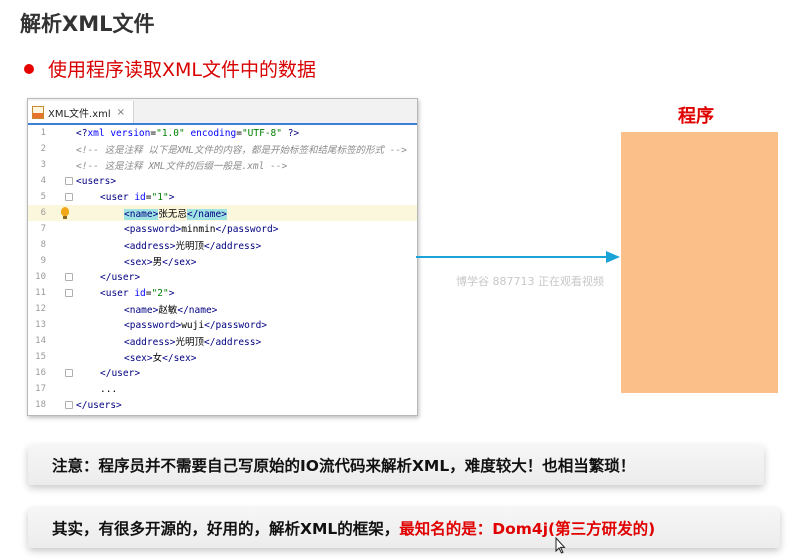 The image size is (799, 560). I want to click on code-token: 张无忌, so click(172, 214).